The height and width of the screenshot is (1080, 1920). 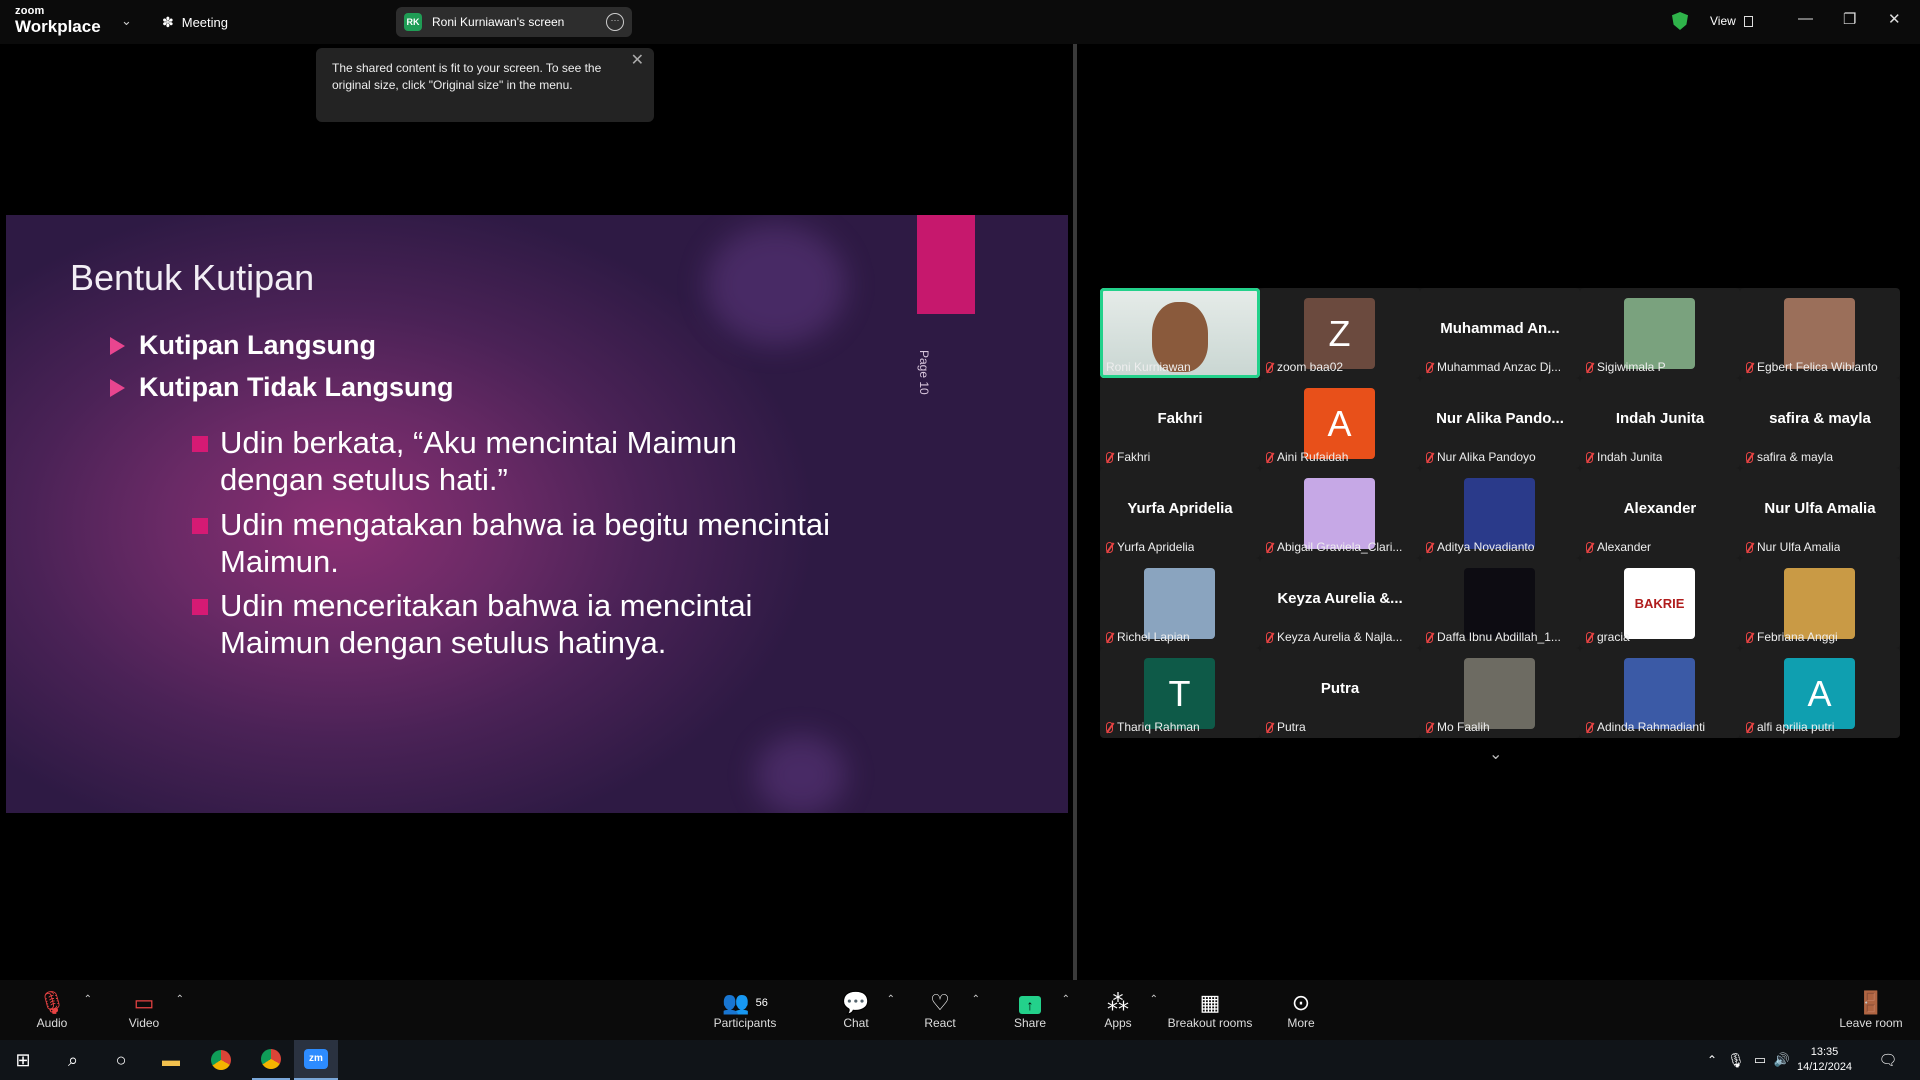 I want to click on notifications-icon: 🗨, so click(x=1888, y=1060).